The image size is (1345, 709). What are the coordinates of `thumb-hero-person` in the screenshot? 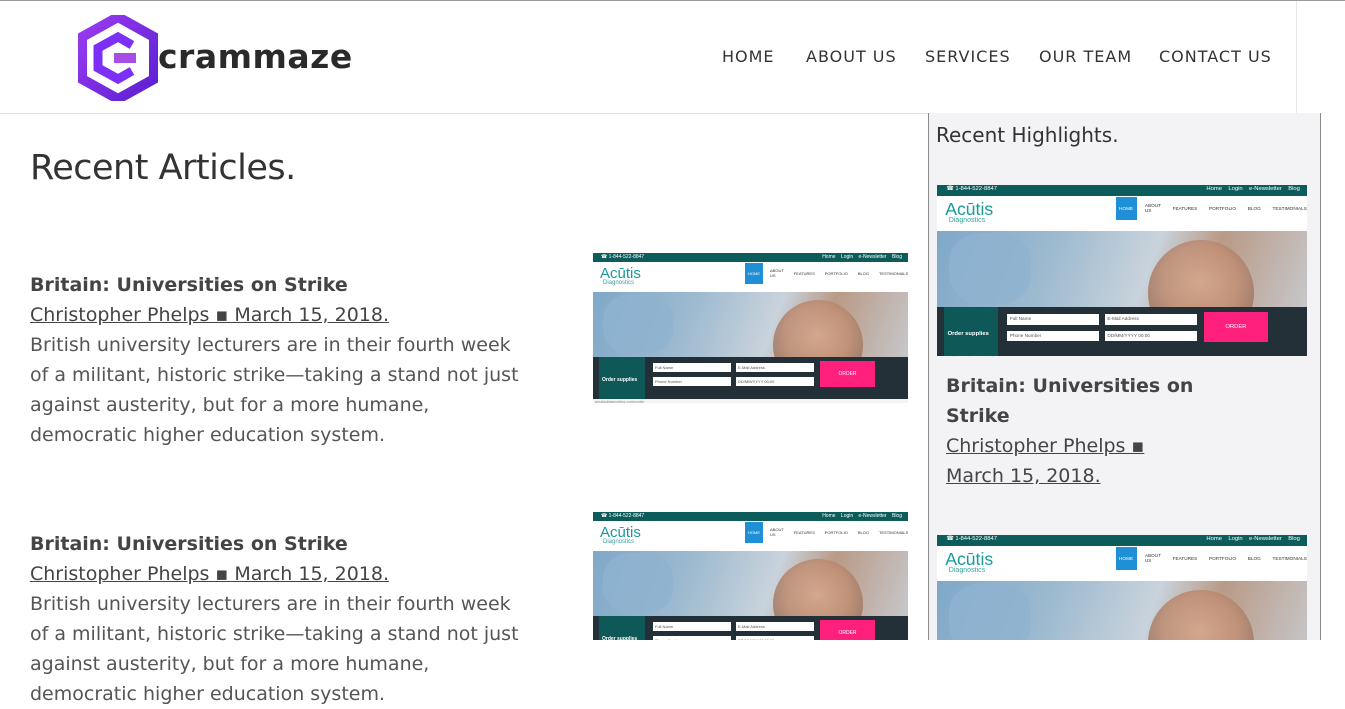 It's located at (1201, 615).